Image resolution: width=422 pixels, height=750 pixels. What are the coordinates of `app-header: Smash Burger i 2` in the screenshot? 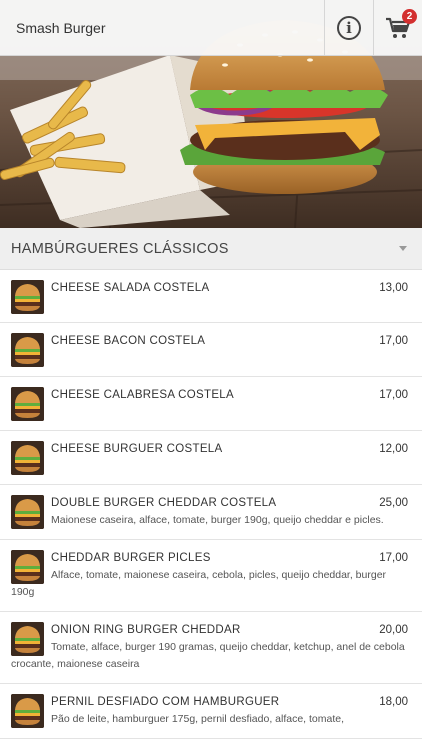 It's located at (211, 28).